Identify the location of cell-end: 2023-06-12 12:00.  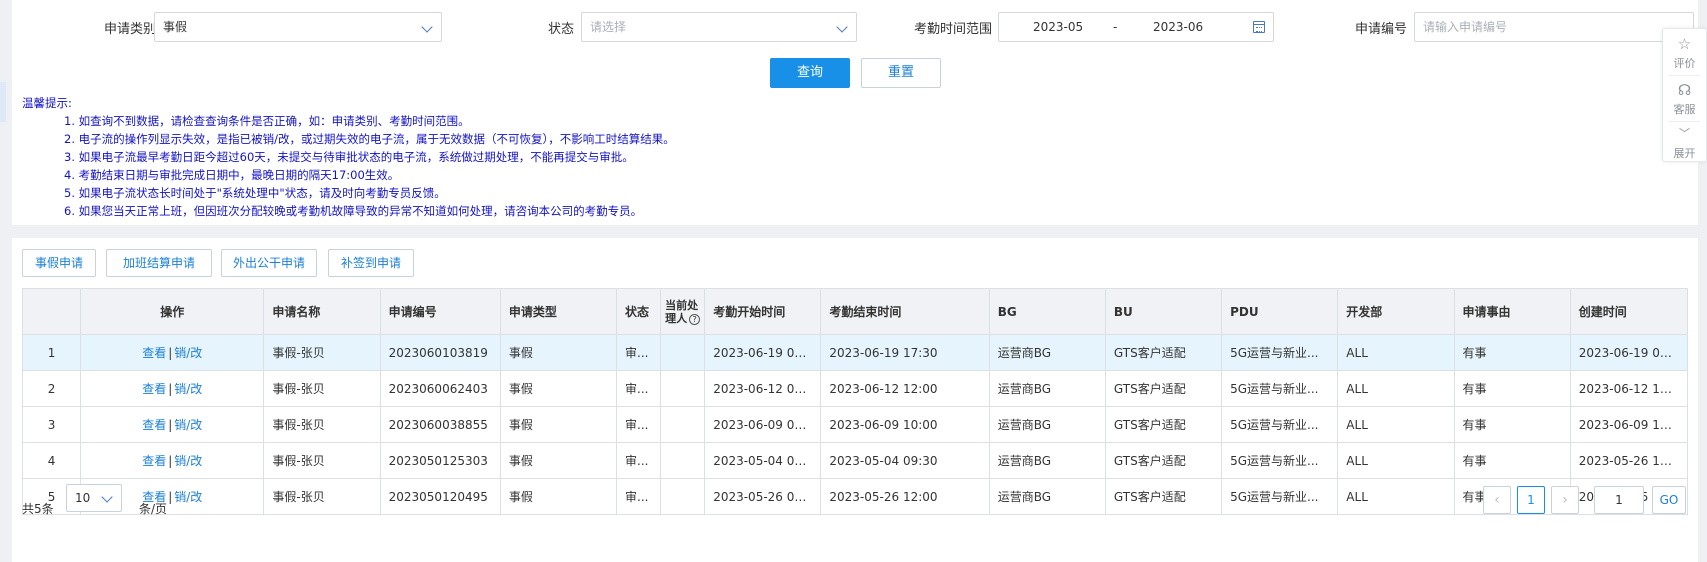
(905, 388).